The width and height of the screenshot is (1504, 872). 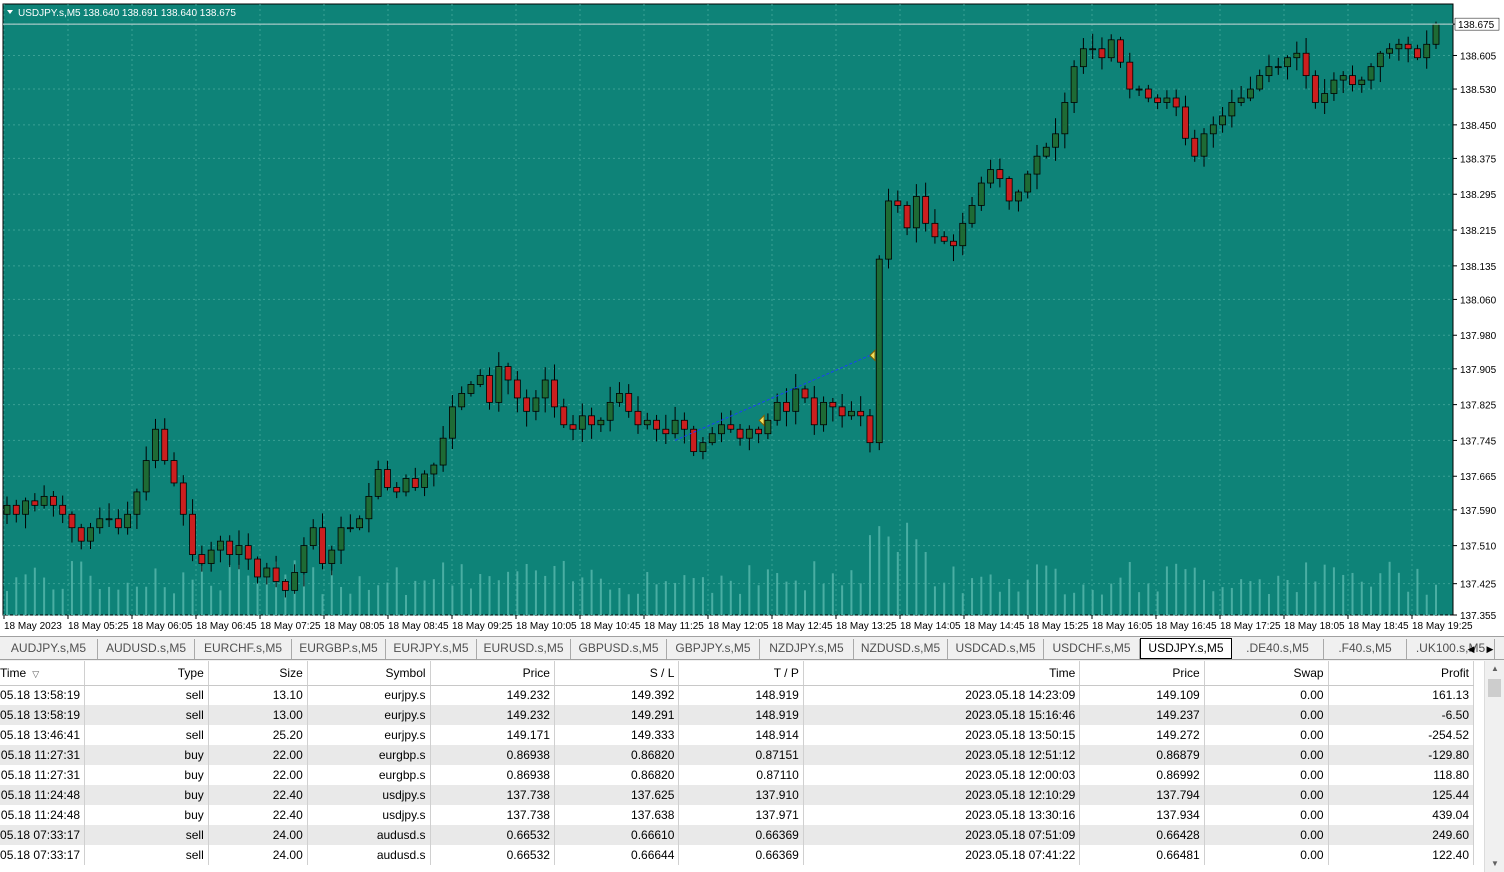 I want to click on tab-usdchf-s-m5: USDCHF.s,M5, so click(x=1092, y=649).